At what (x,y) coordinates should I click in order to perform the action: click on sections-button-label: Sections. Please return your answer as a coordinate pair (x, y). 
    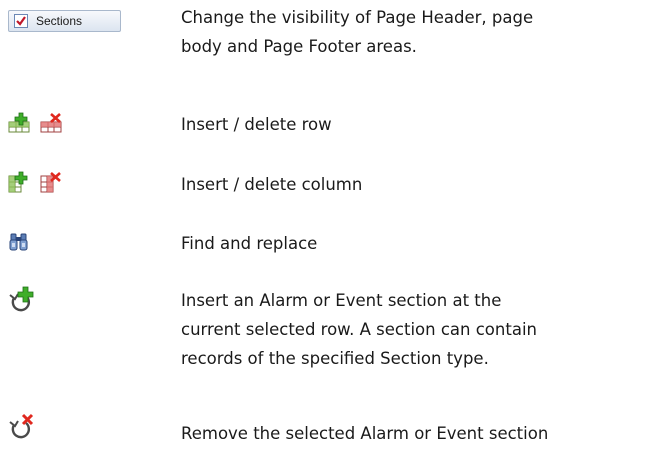
    Looking at the image, I should click on (59, 21).